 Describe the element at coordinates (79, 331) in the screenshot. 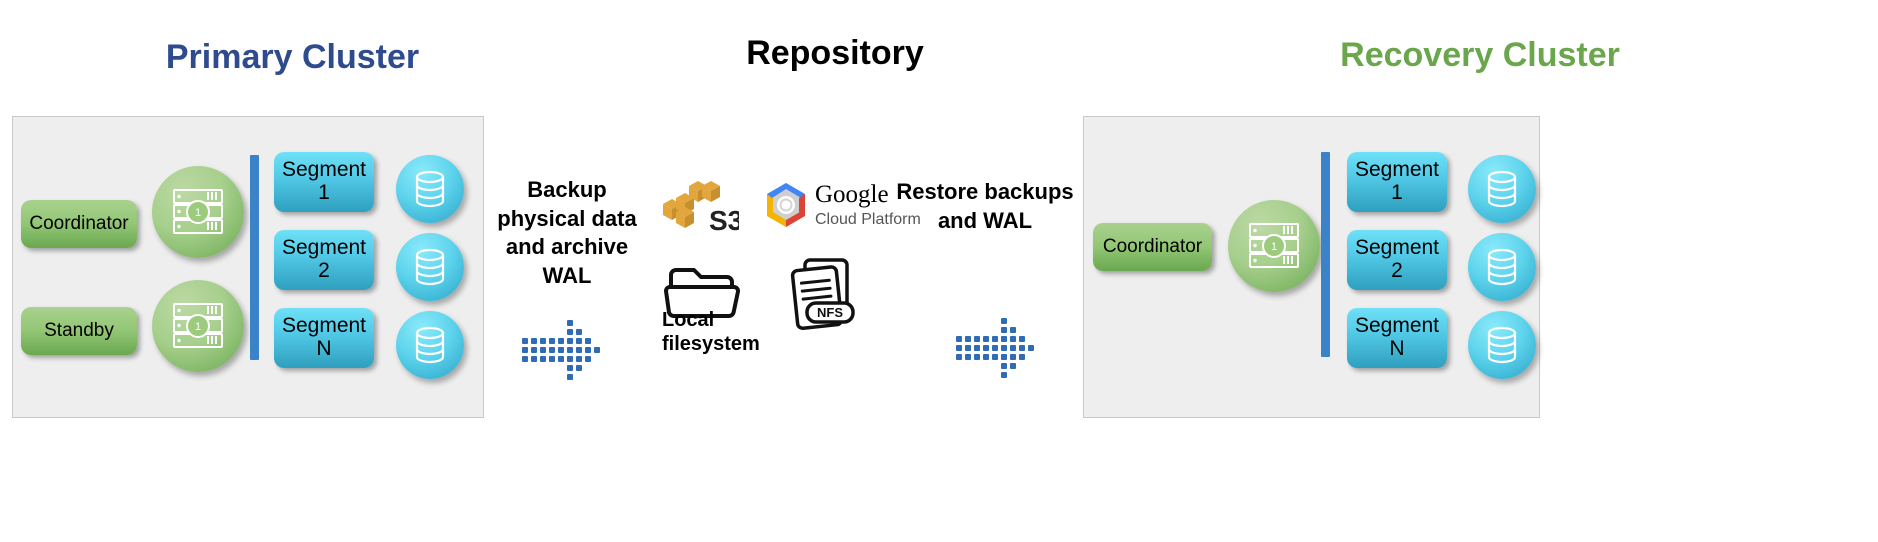

I see `primary-standby-node: Standby` at that location.